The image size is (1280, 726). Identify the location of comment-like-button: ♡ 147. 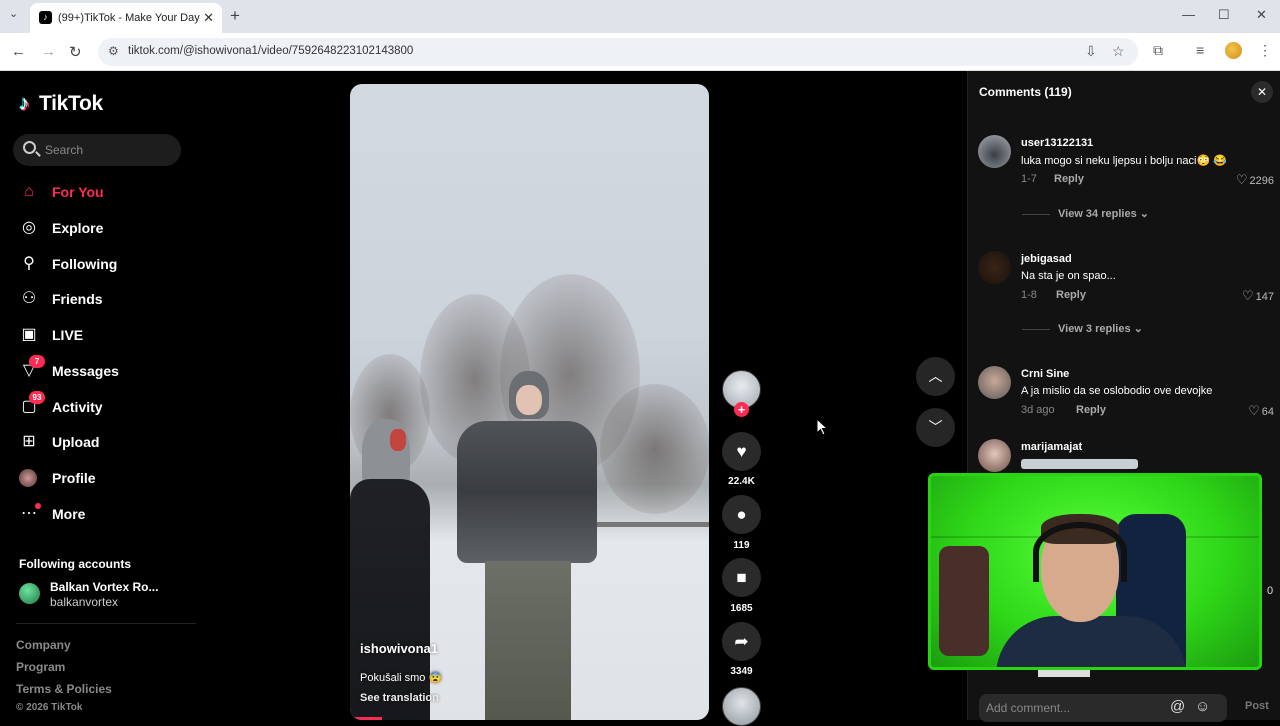
(1258, 296).